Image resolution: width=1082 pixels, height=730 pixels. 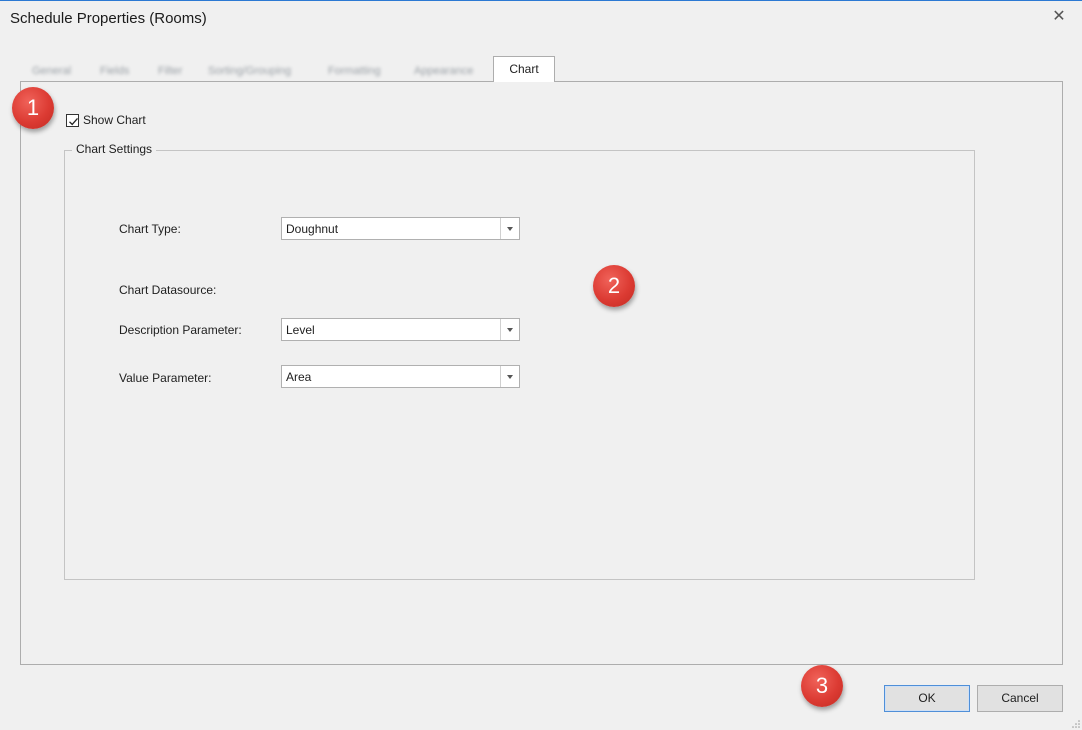 I want to click on callout-marker-2: 2, so click(x=614, y=286).